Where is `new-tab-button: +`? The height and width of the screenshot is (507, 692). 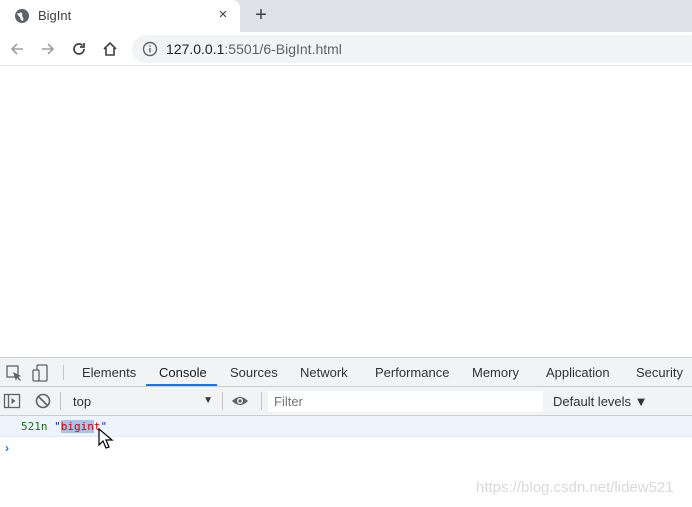 new-tab-button: + is located at coordinates (261, 16).